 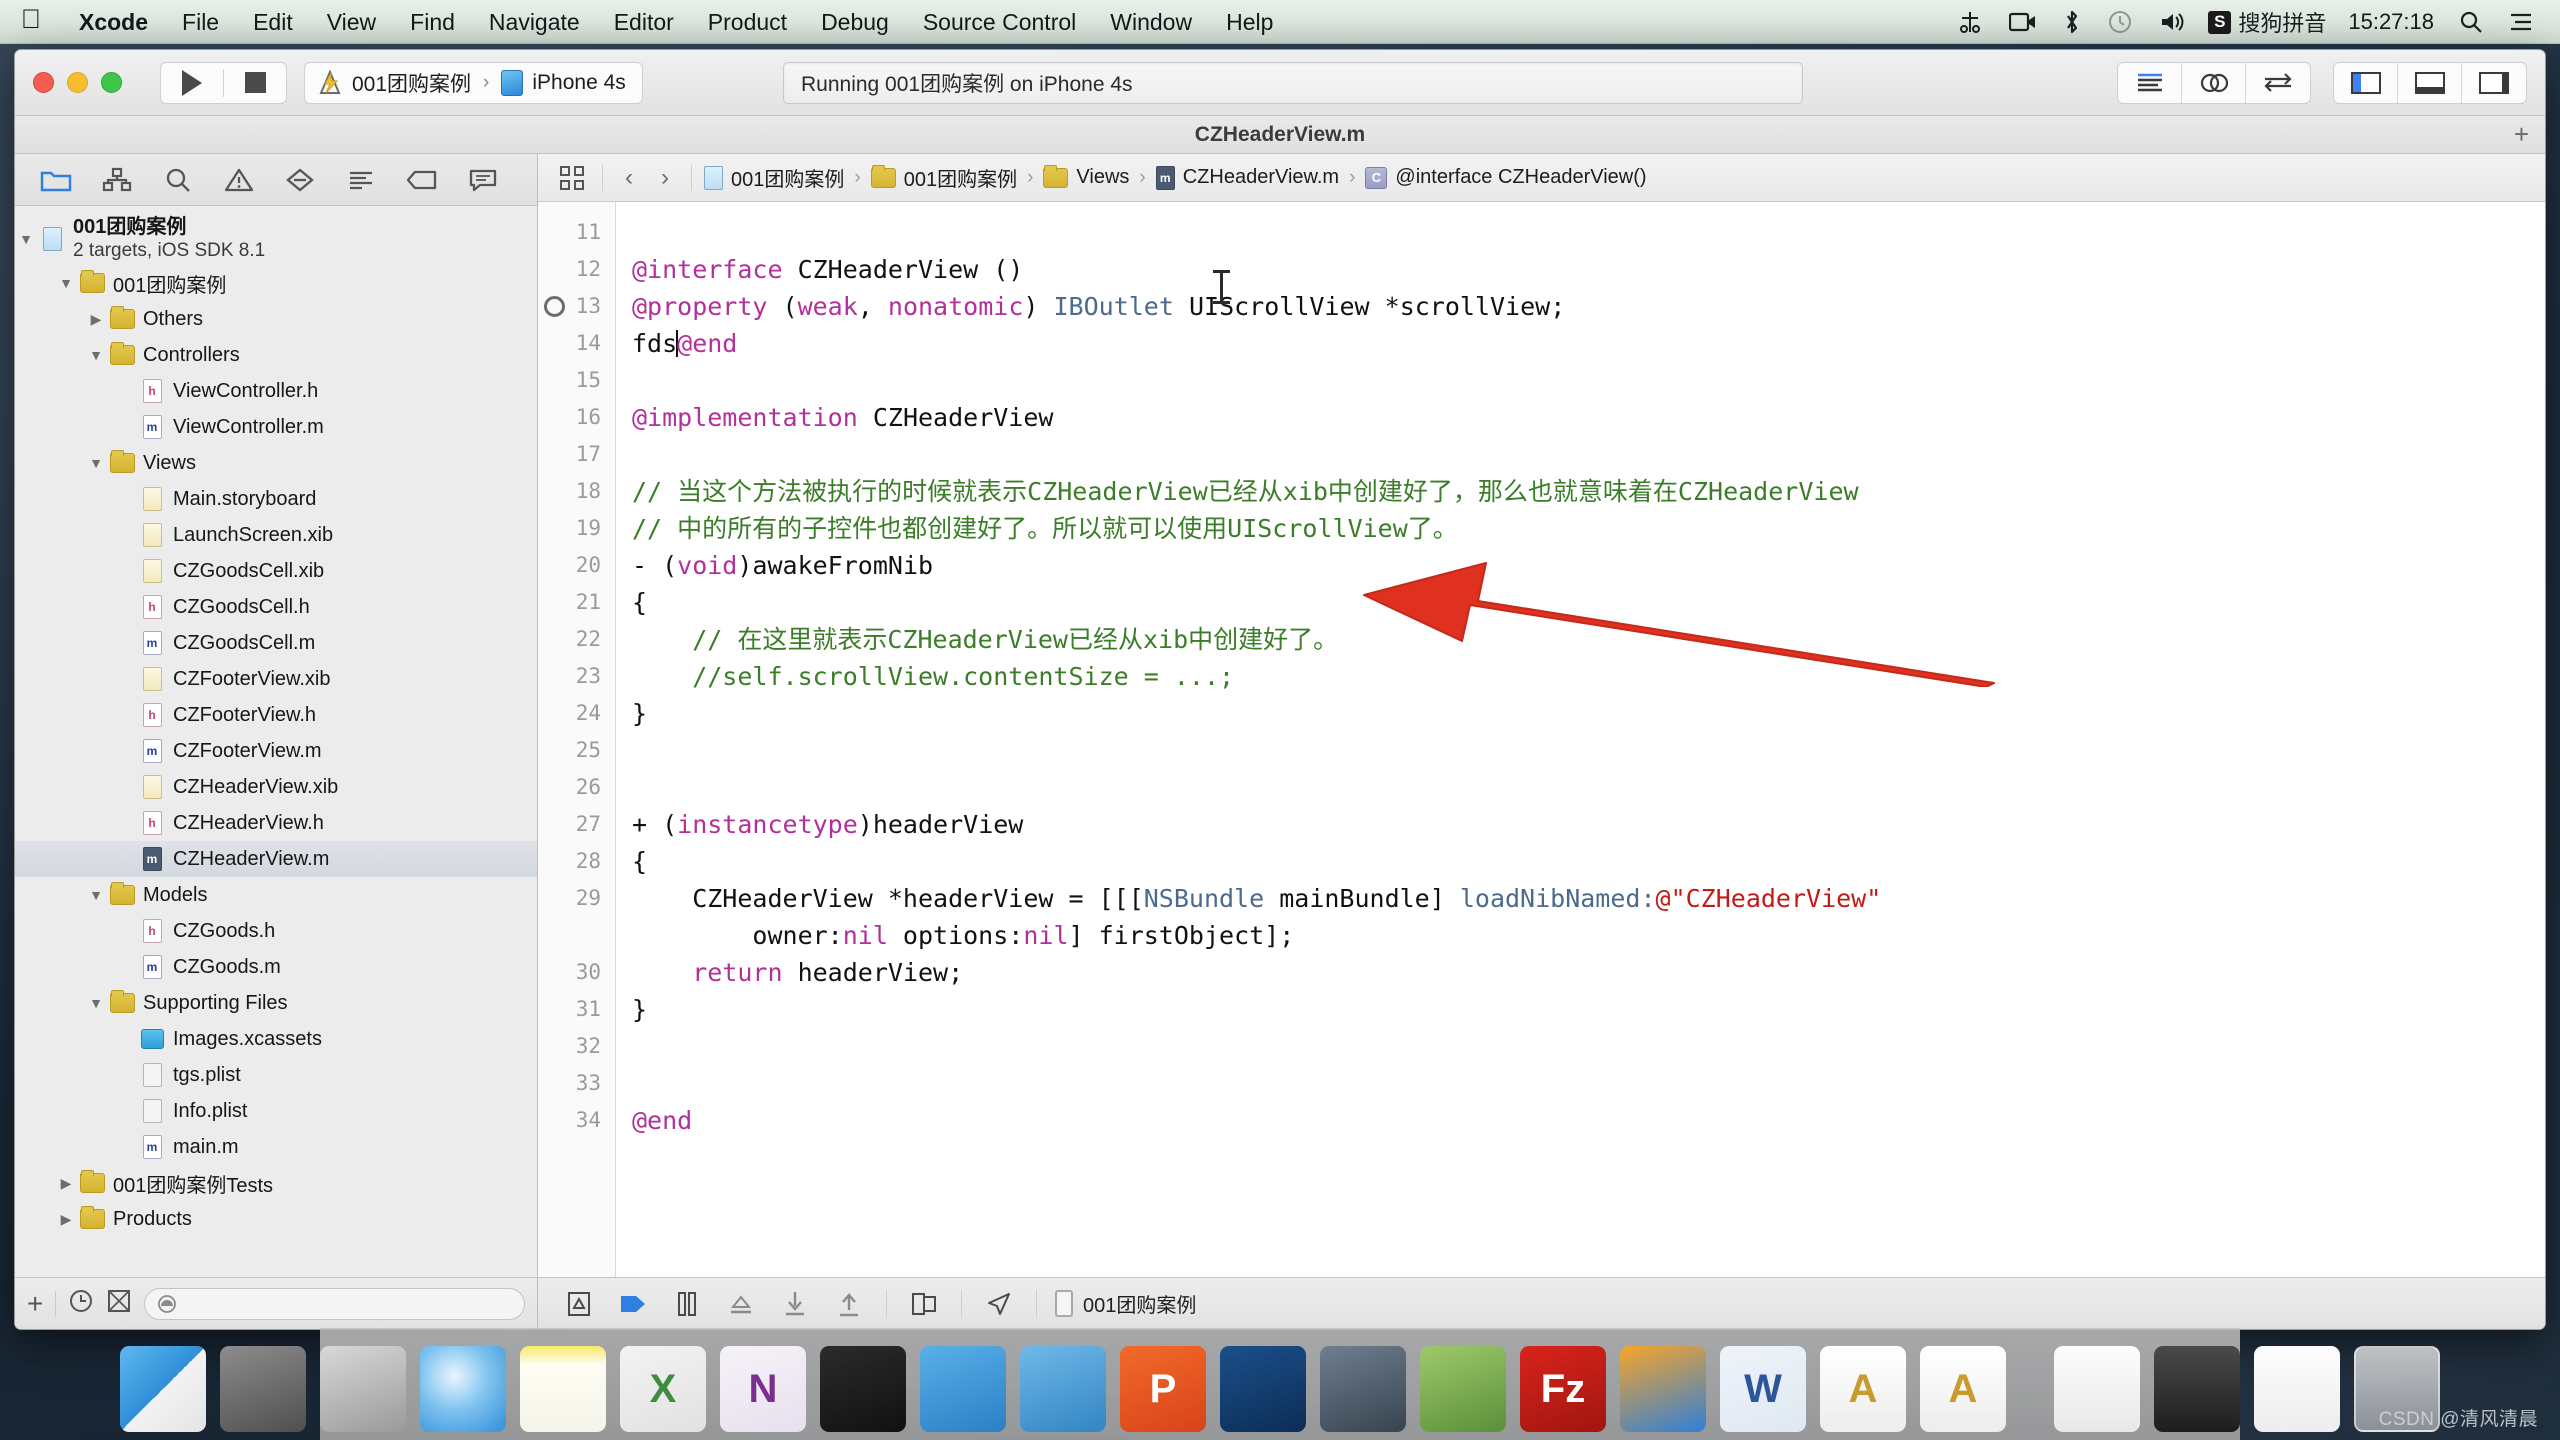 I want to click on dock-app-launchpad, so click(x=363, y=1389).